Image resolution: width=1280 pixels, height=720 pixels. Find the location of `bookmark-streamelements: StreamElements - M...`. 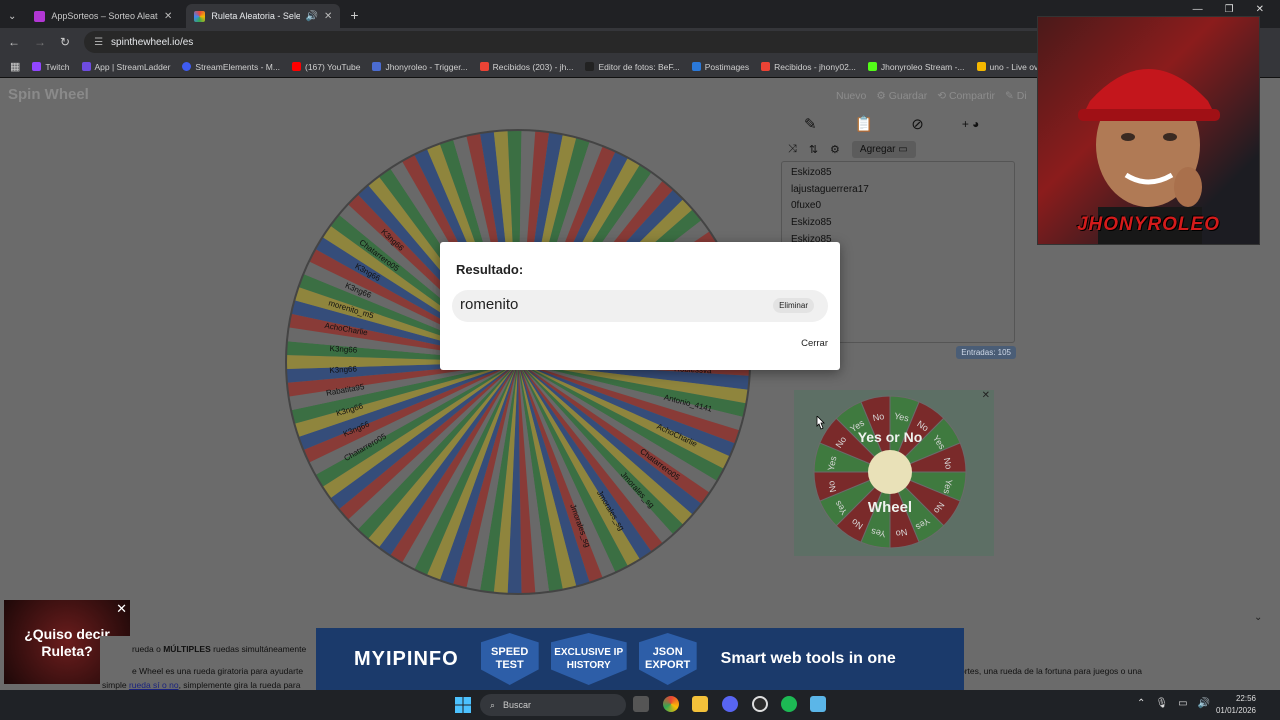

bookmark-streamelements: StreamElements - M... is located at coordinates (231, 67).